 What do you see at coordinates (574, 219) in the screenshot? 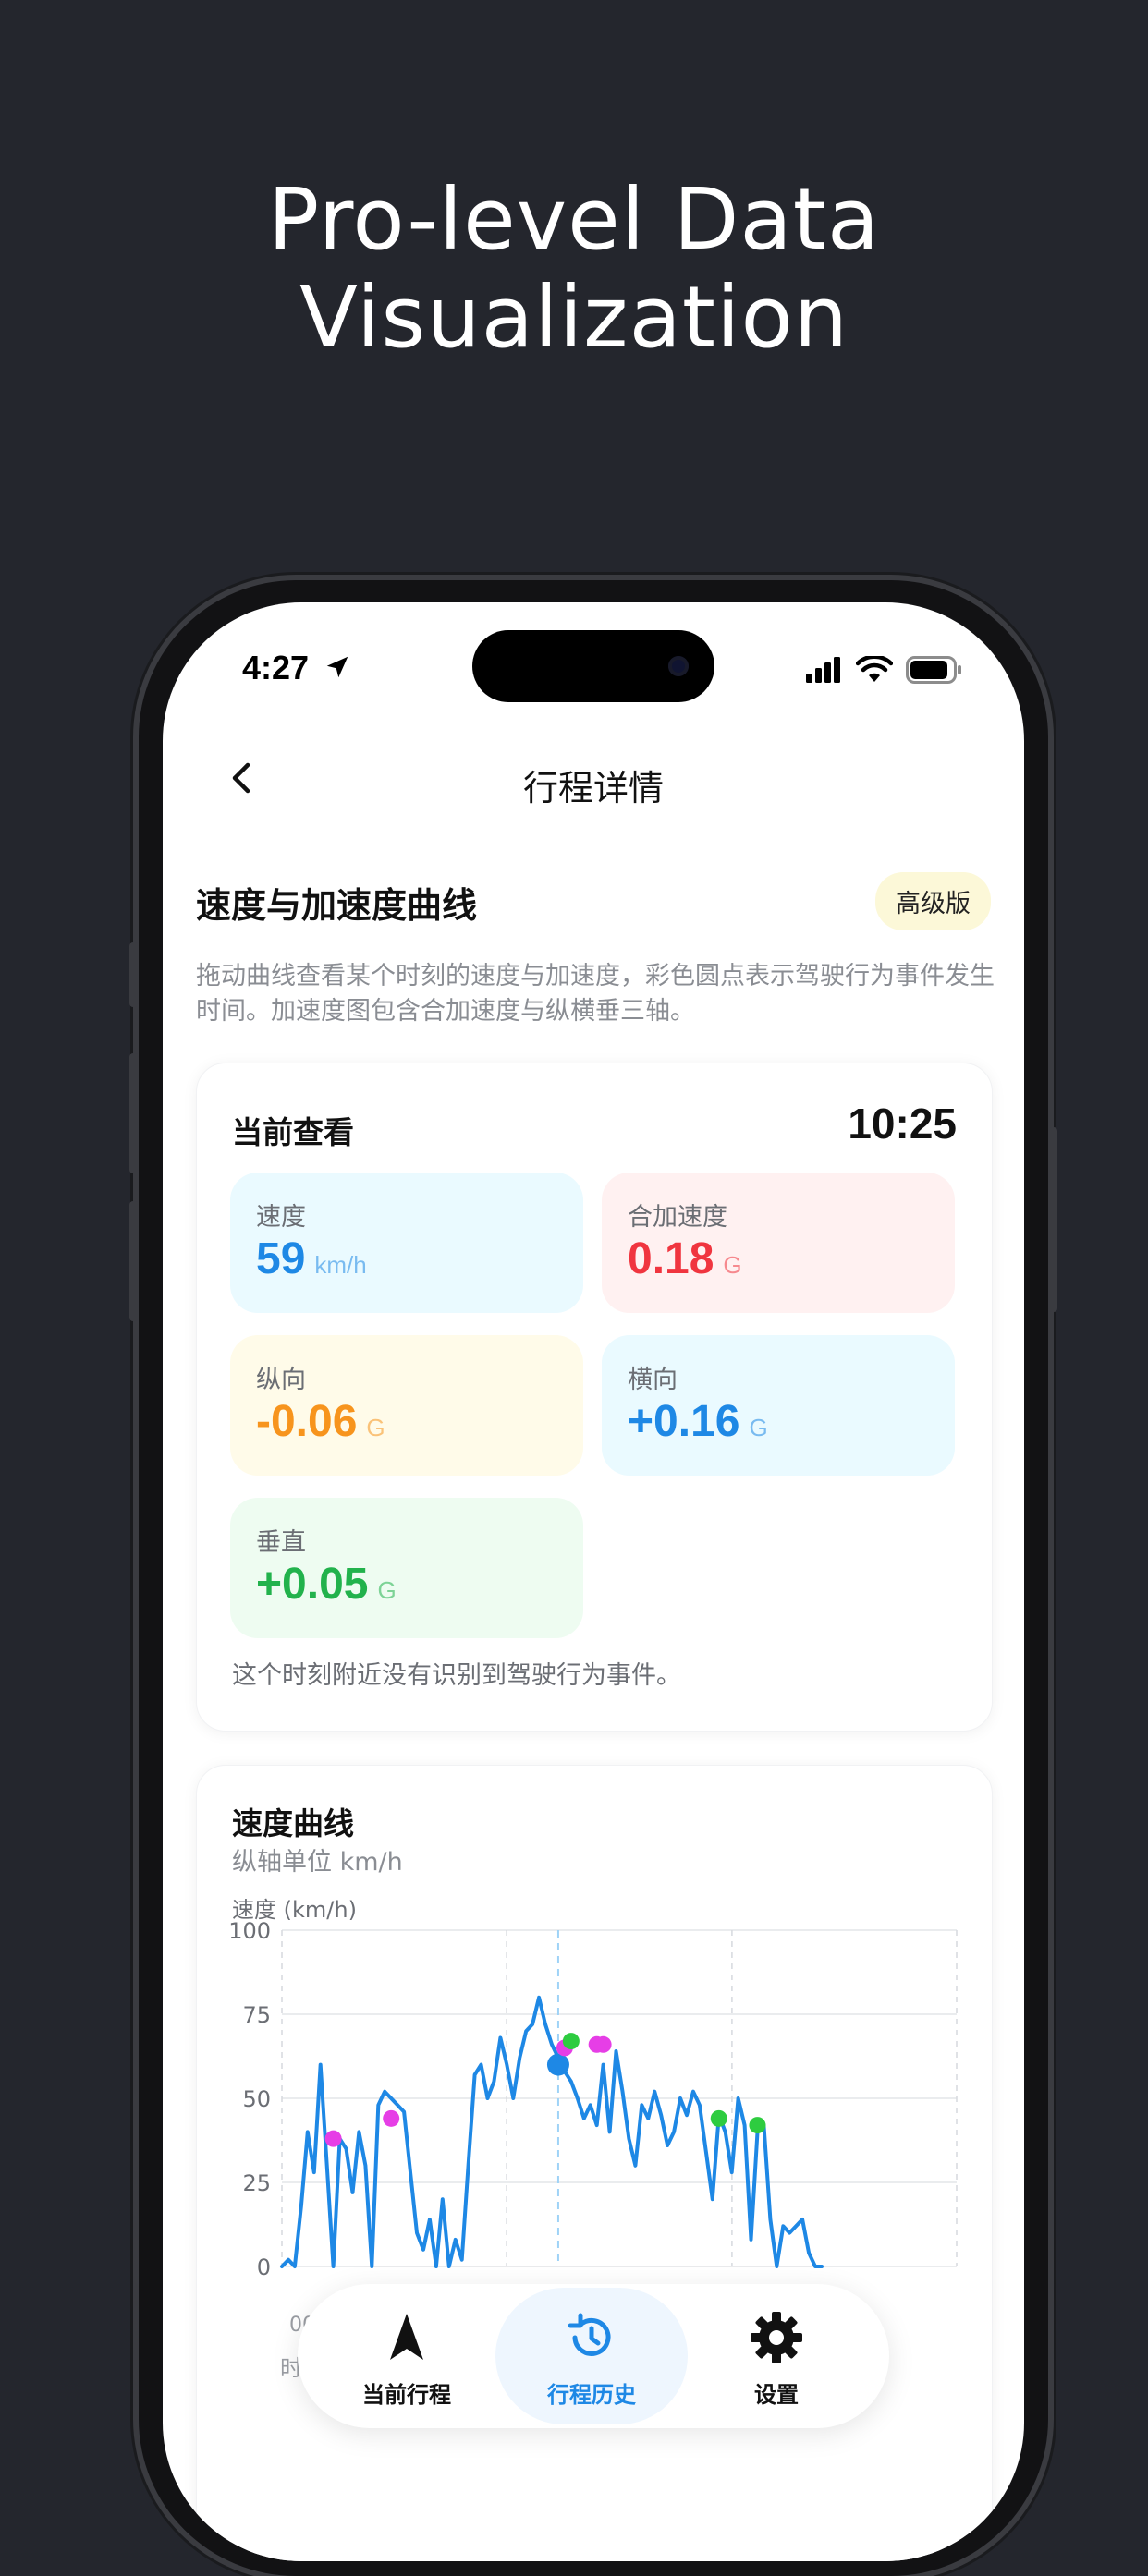
I see `promo-headline-line1: Pro-level Data` at bounding box center [574, 219].